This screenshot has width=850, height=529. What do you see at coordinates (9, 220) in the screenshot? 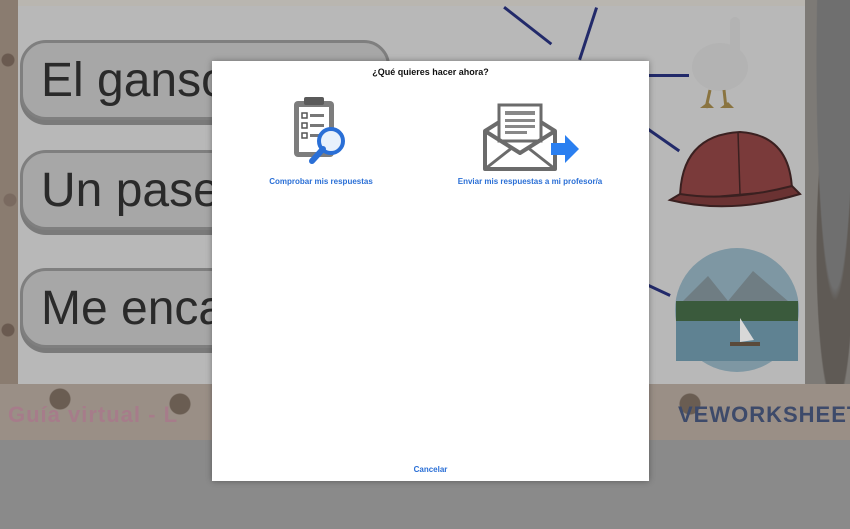
I see `decorative-border-left` at bounding box center [9, 220].